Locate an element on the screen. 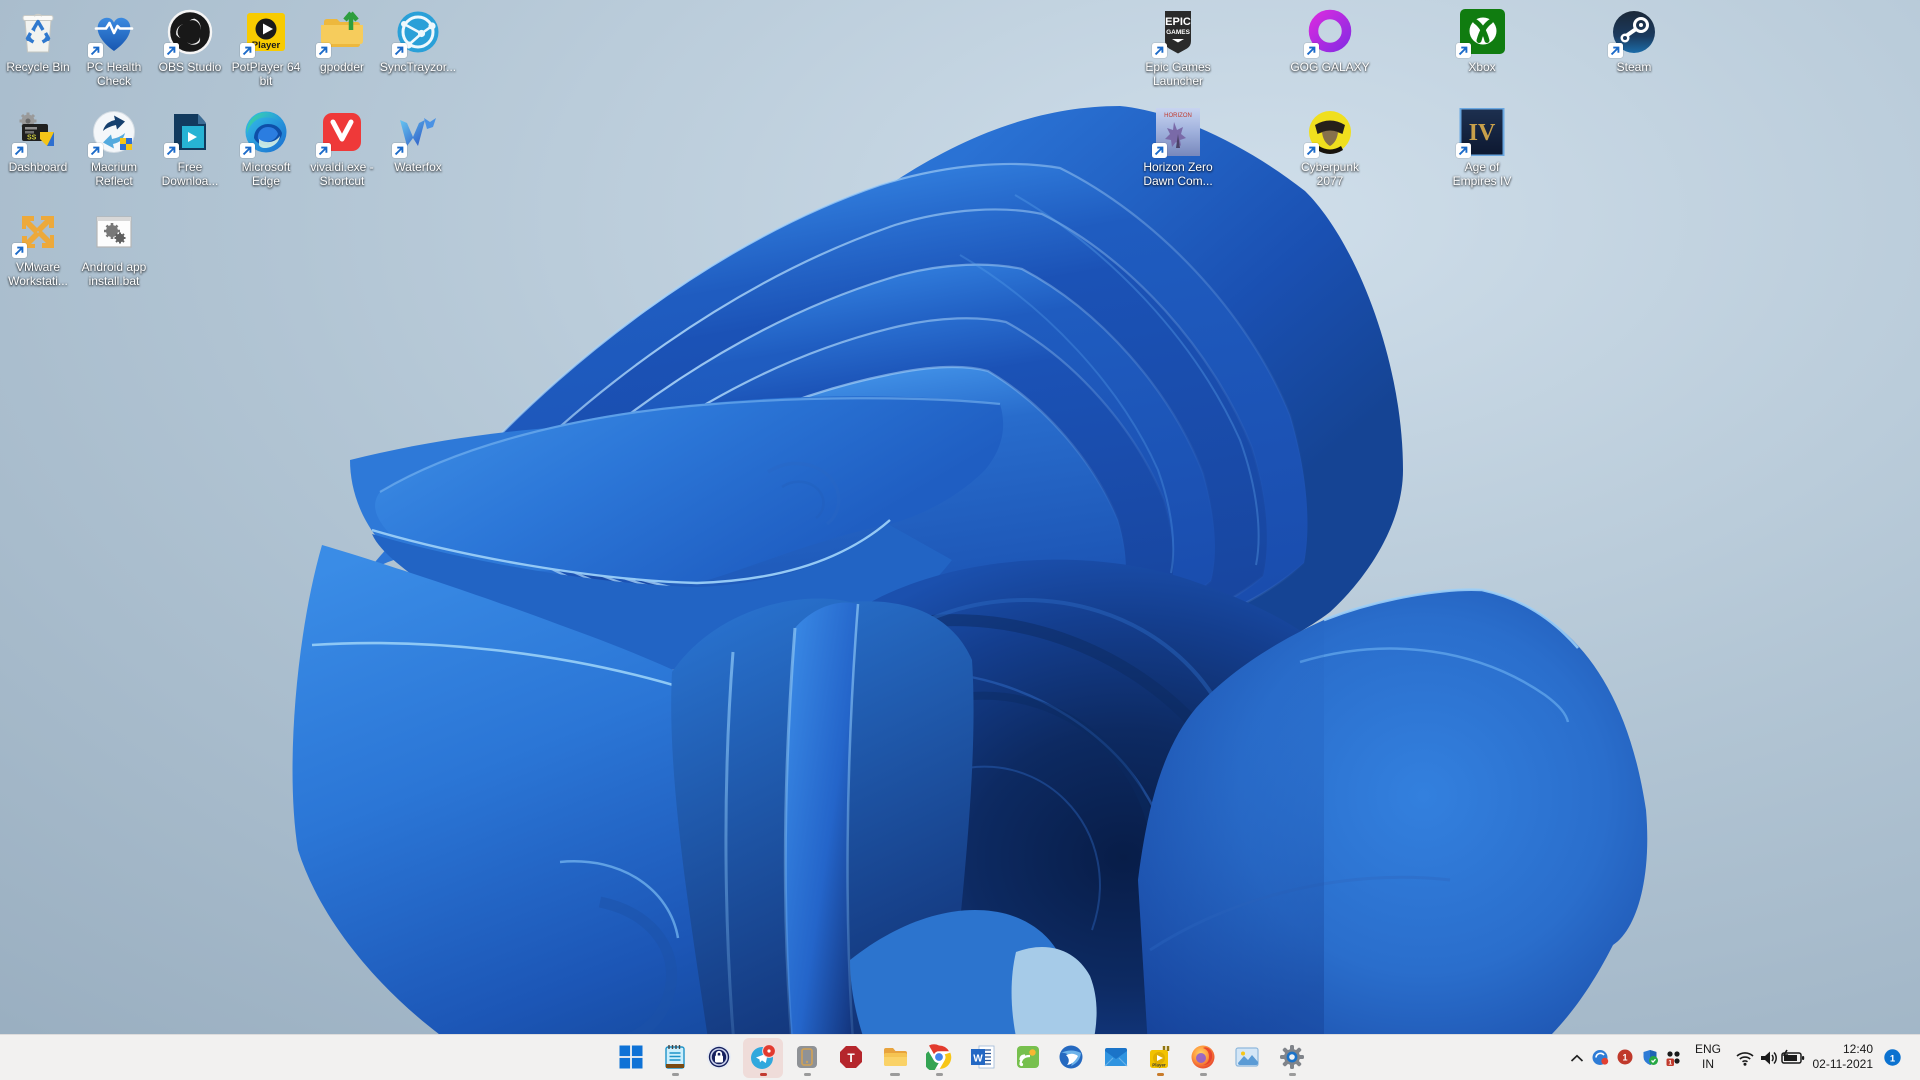 The image size is (1920, 1080). svg-text: IV is located at coordinates (1482, 133).